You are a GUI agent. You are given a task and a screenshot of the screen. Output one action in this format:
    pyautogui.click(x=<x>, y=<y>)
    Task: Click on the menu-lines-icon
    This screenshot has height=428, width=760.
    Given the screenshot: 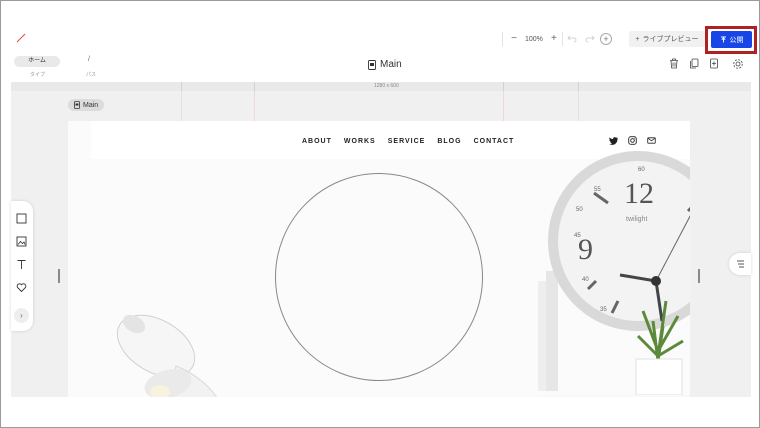 What is the action you would take?
    pyautogui.click(x=740, y=264)
    